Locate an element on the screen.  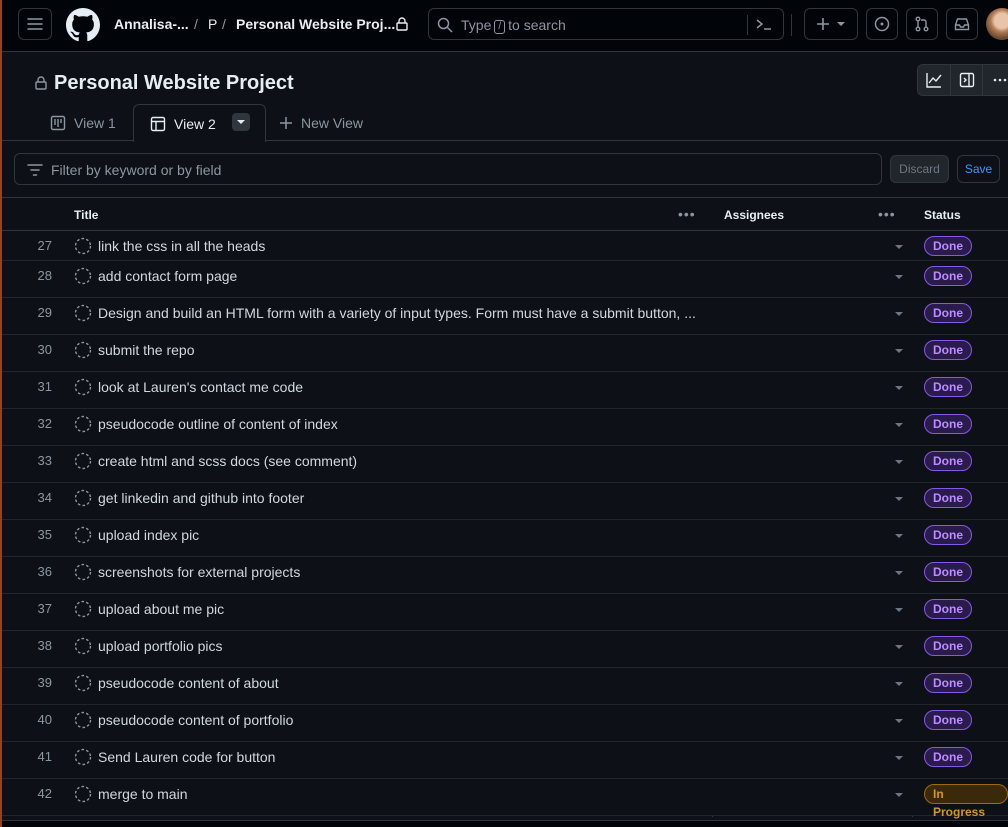
new-view-button: New View is located at coordinates (321, 122).